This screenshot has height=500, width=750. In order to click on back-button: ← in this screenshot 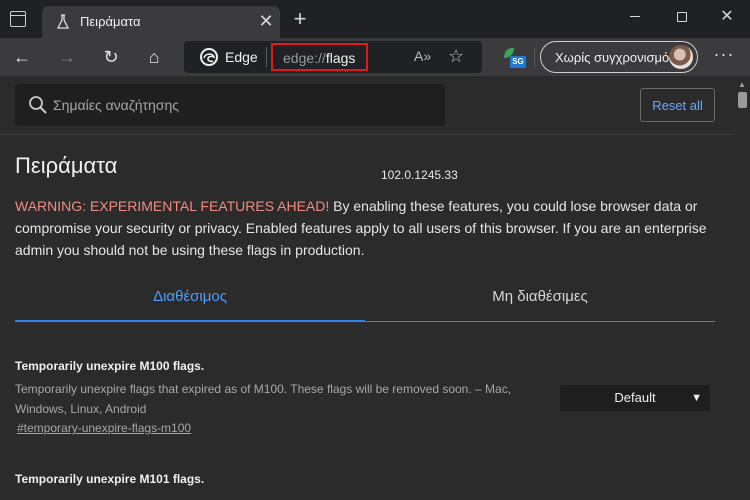, I will do `click(22, 57)`.